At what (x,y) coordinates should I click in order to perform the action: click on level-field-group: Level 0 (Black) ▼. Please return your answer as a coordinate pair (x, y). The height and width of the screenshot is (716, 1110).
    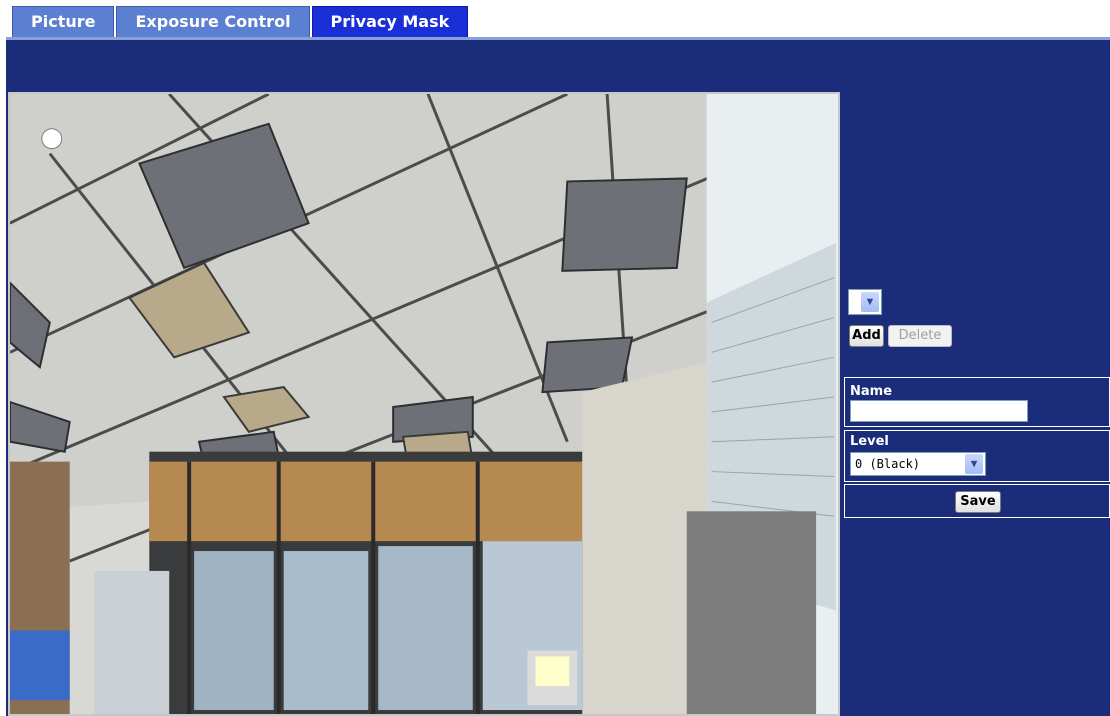
    Looking at the image, I should click on (977, 456).